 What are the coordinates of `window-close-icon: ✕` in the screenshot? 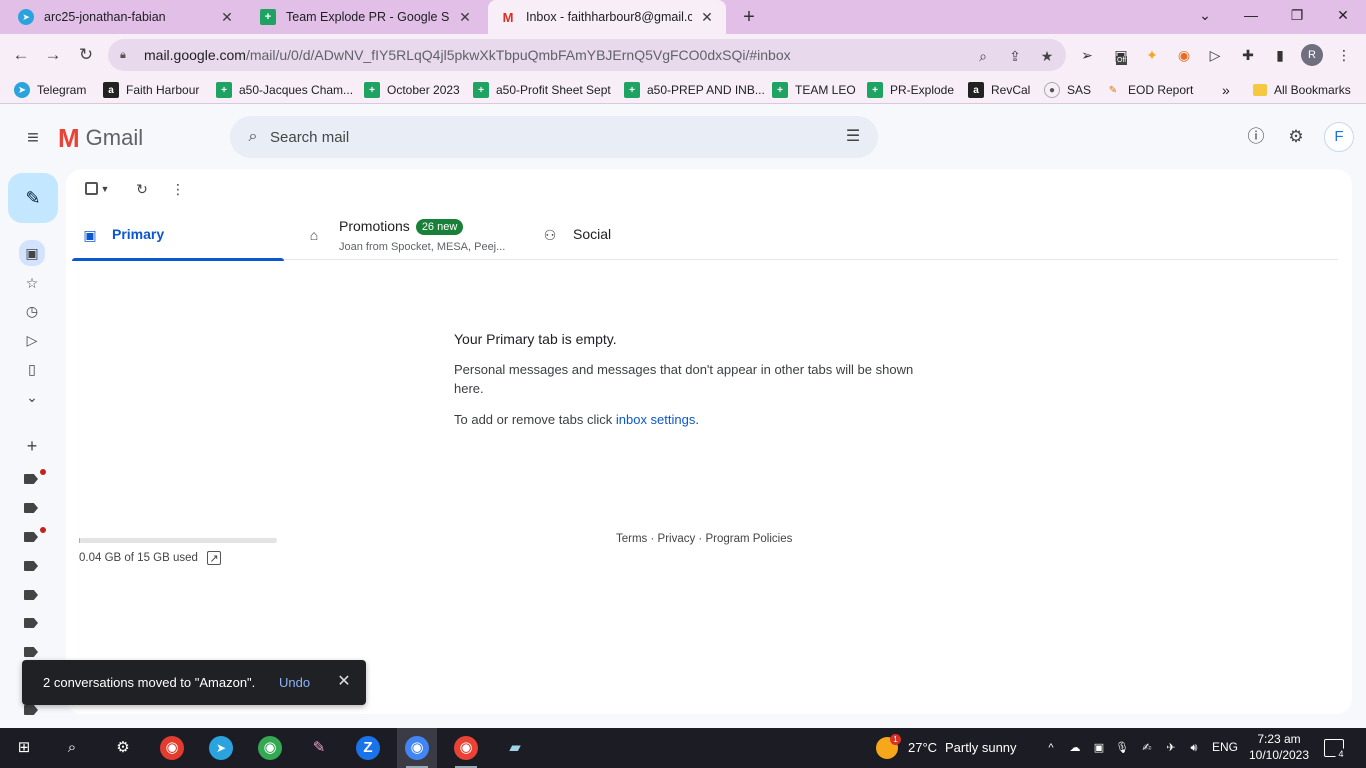 It's located at (1343, 15).